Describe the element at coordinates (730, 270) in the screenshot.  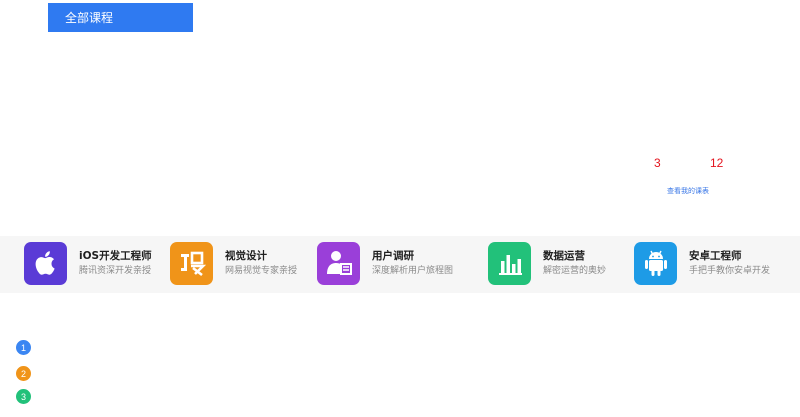
I see `course-subtitle: 手把手教你安卓开发` at that location.